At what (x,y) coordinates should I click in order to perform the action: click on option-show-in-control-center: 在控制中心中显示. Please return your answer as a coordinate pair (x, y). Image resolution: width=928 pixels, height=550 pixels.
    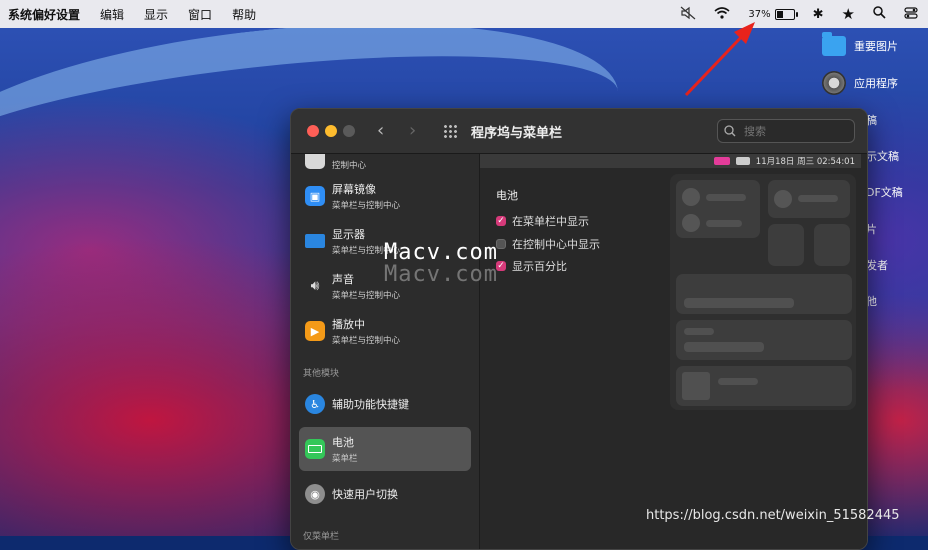
    Looking at the image, I should click on (548, 244).